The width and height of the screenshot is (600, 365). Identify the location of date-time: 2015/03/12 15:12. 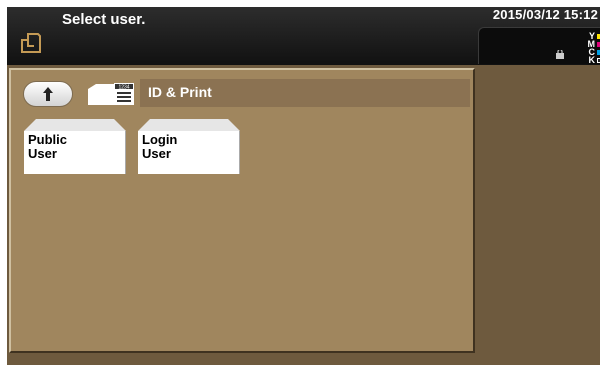
(545, 14).